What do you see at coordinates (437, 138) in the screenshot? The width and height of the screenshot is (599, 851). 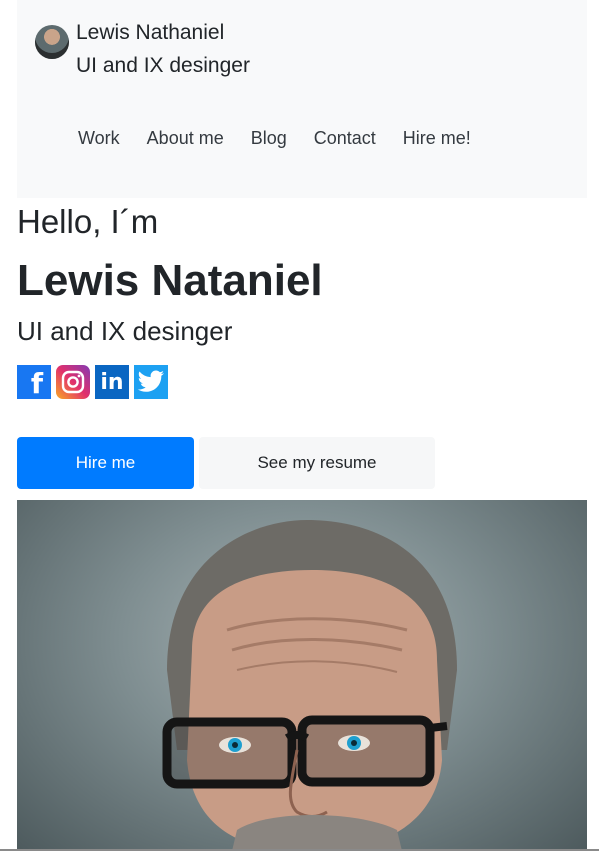 I see `nav-item-hire-me: Hire me!` at bounding box center [437, 138].